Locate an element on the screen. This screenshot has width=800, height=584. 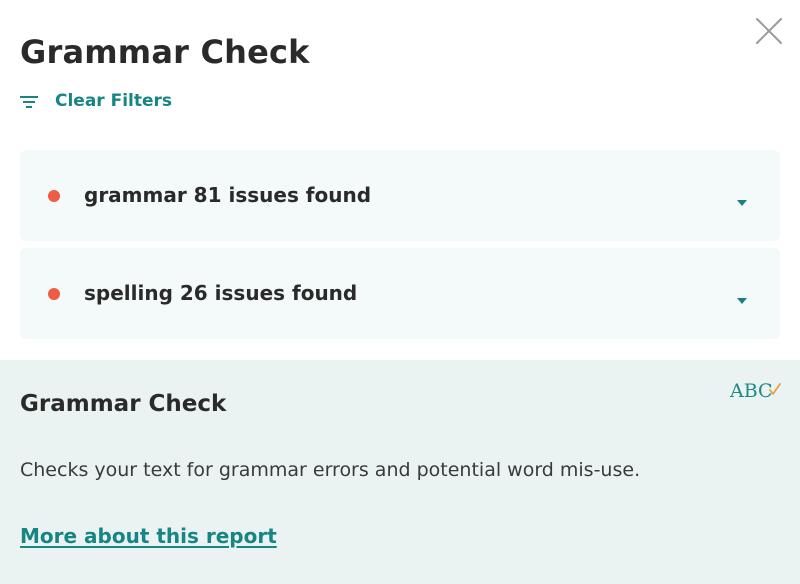
clear-filters-button: Clear Filters is located at coordinates (96, 101).